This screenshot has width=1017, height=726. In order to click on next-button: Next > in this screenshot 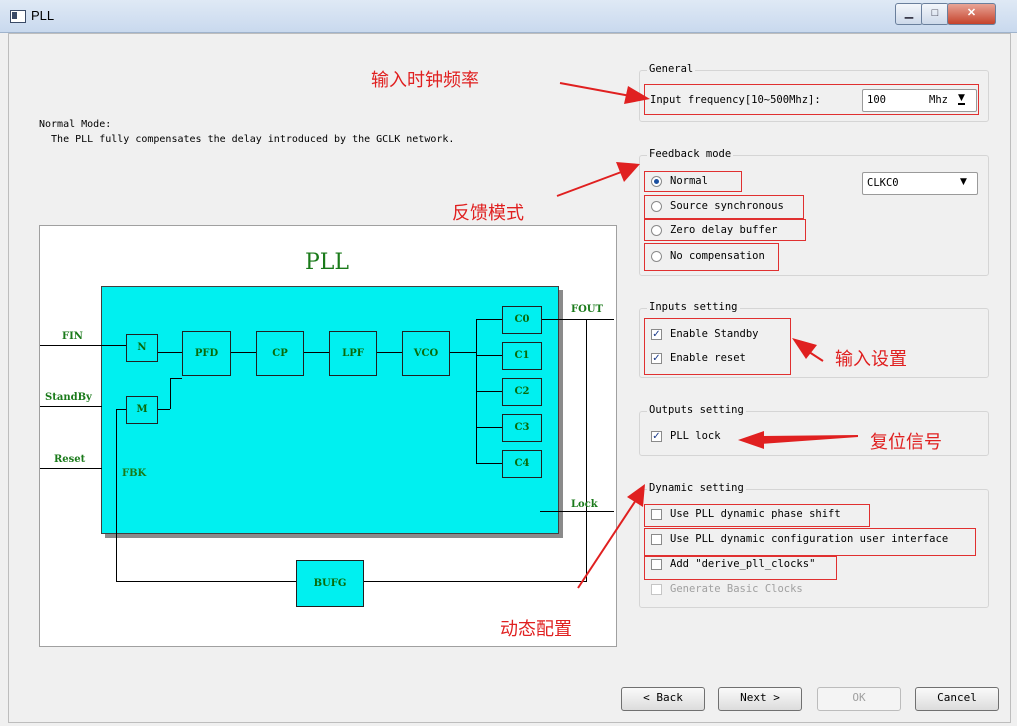, I will do `click(760, 699)`.